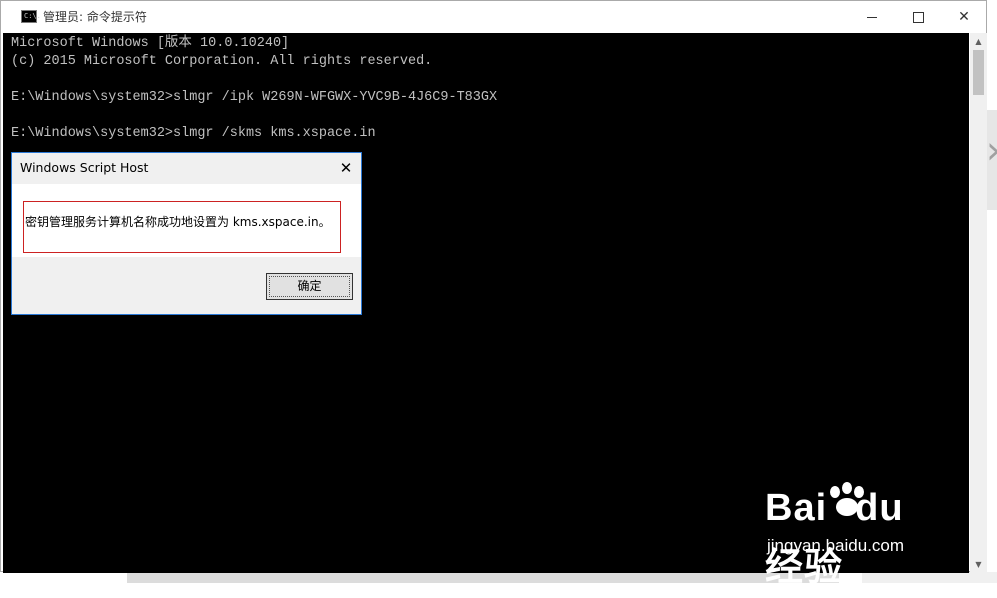 Image resolution: width=997 pixels, height=598 pixels. What do you see at coordinates (978, 72) in the screenshot?
I see `scrollbar-thumb` at bounding box center [978, 72].